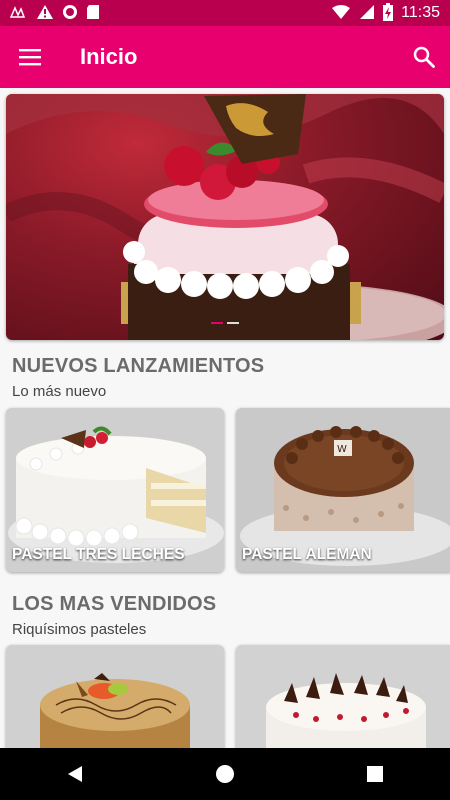  I want to click on back-icon, so click(75, 774).